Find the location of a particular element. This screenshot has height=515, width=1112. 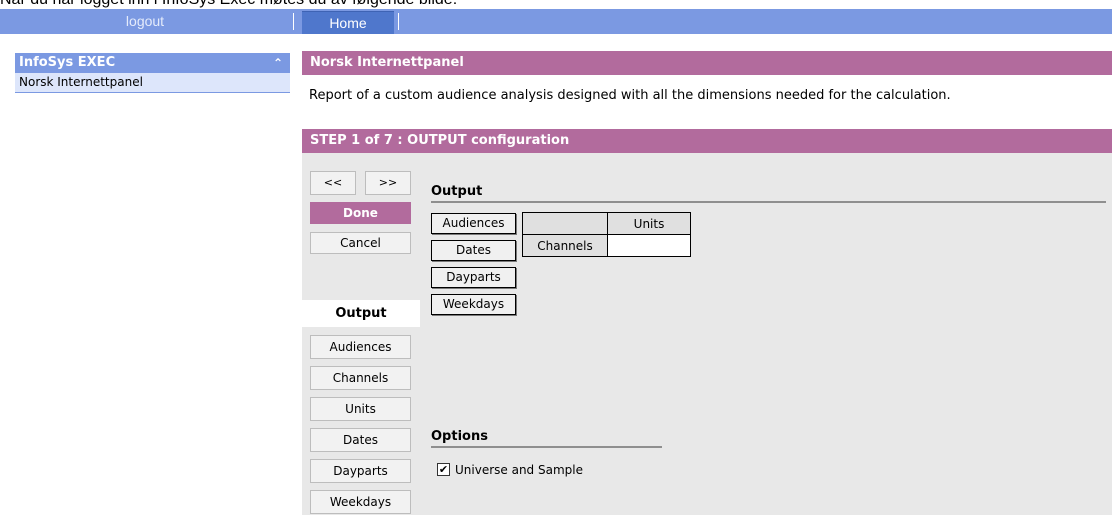

sidebar-title: InfoSys EXEC is located at coordinates (67, 62).